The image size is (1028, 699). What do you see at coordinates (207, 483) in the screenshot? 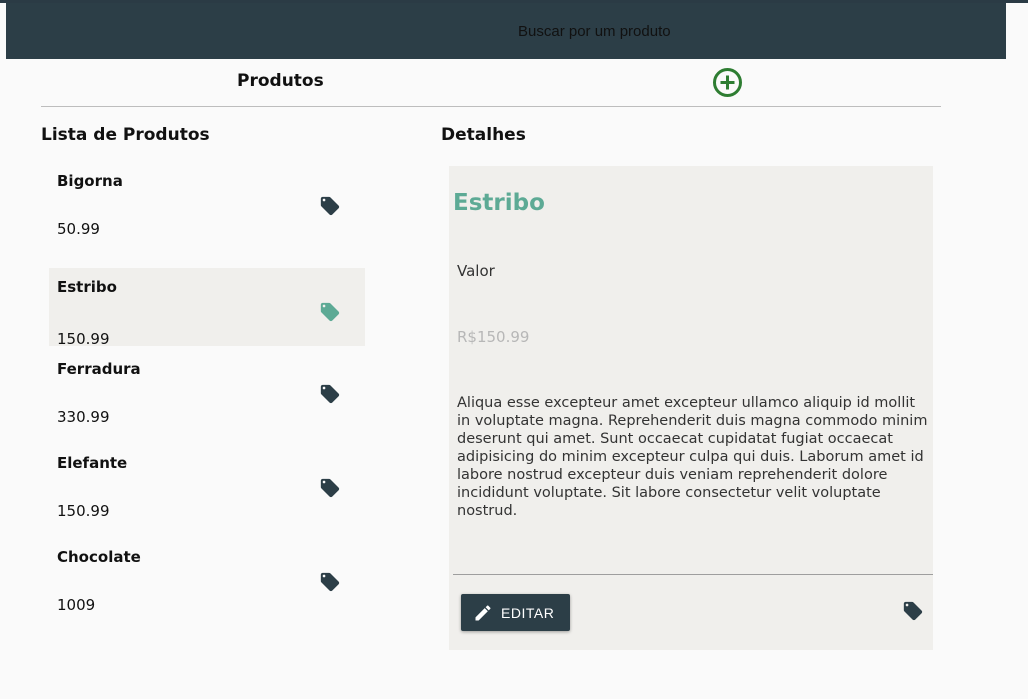
I see `product-list-item: Elefante 150.99` at bounding box center [207, 483].